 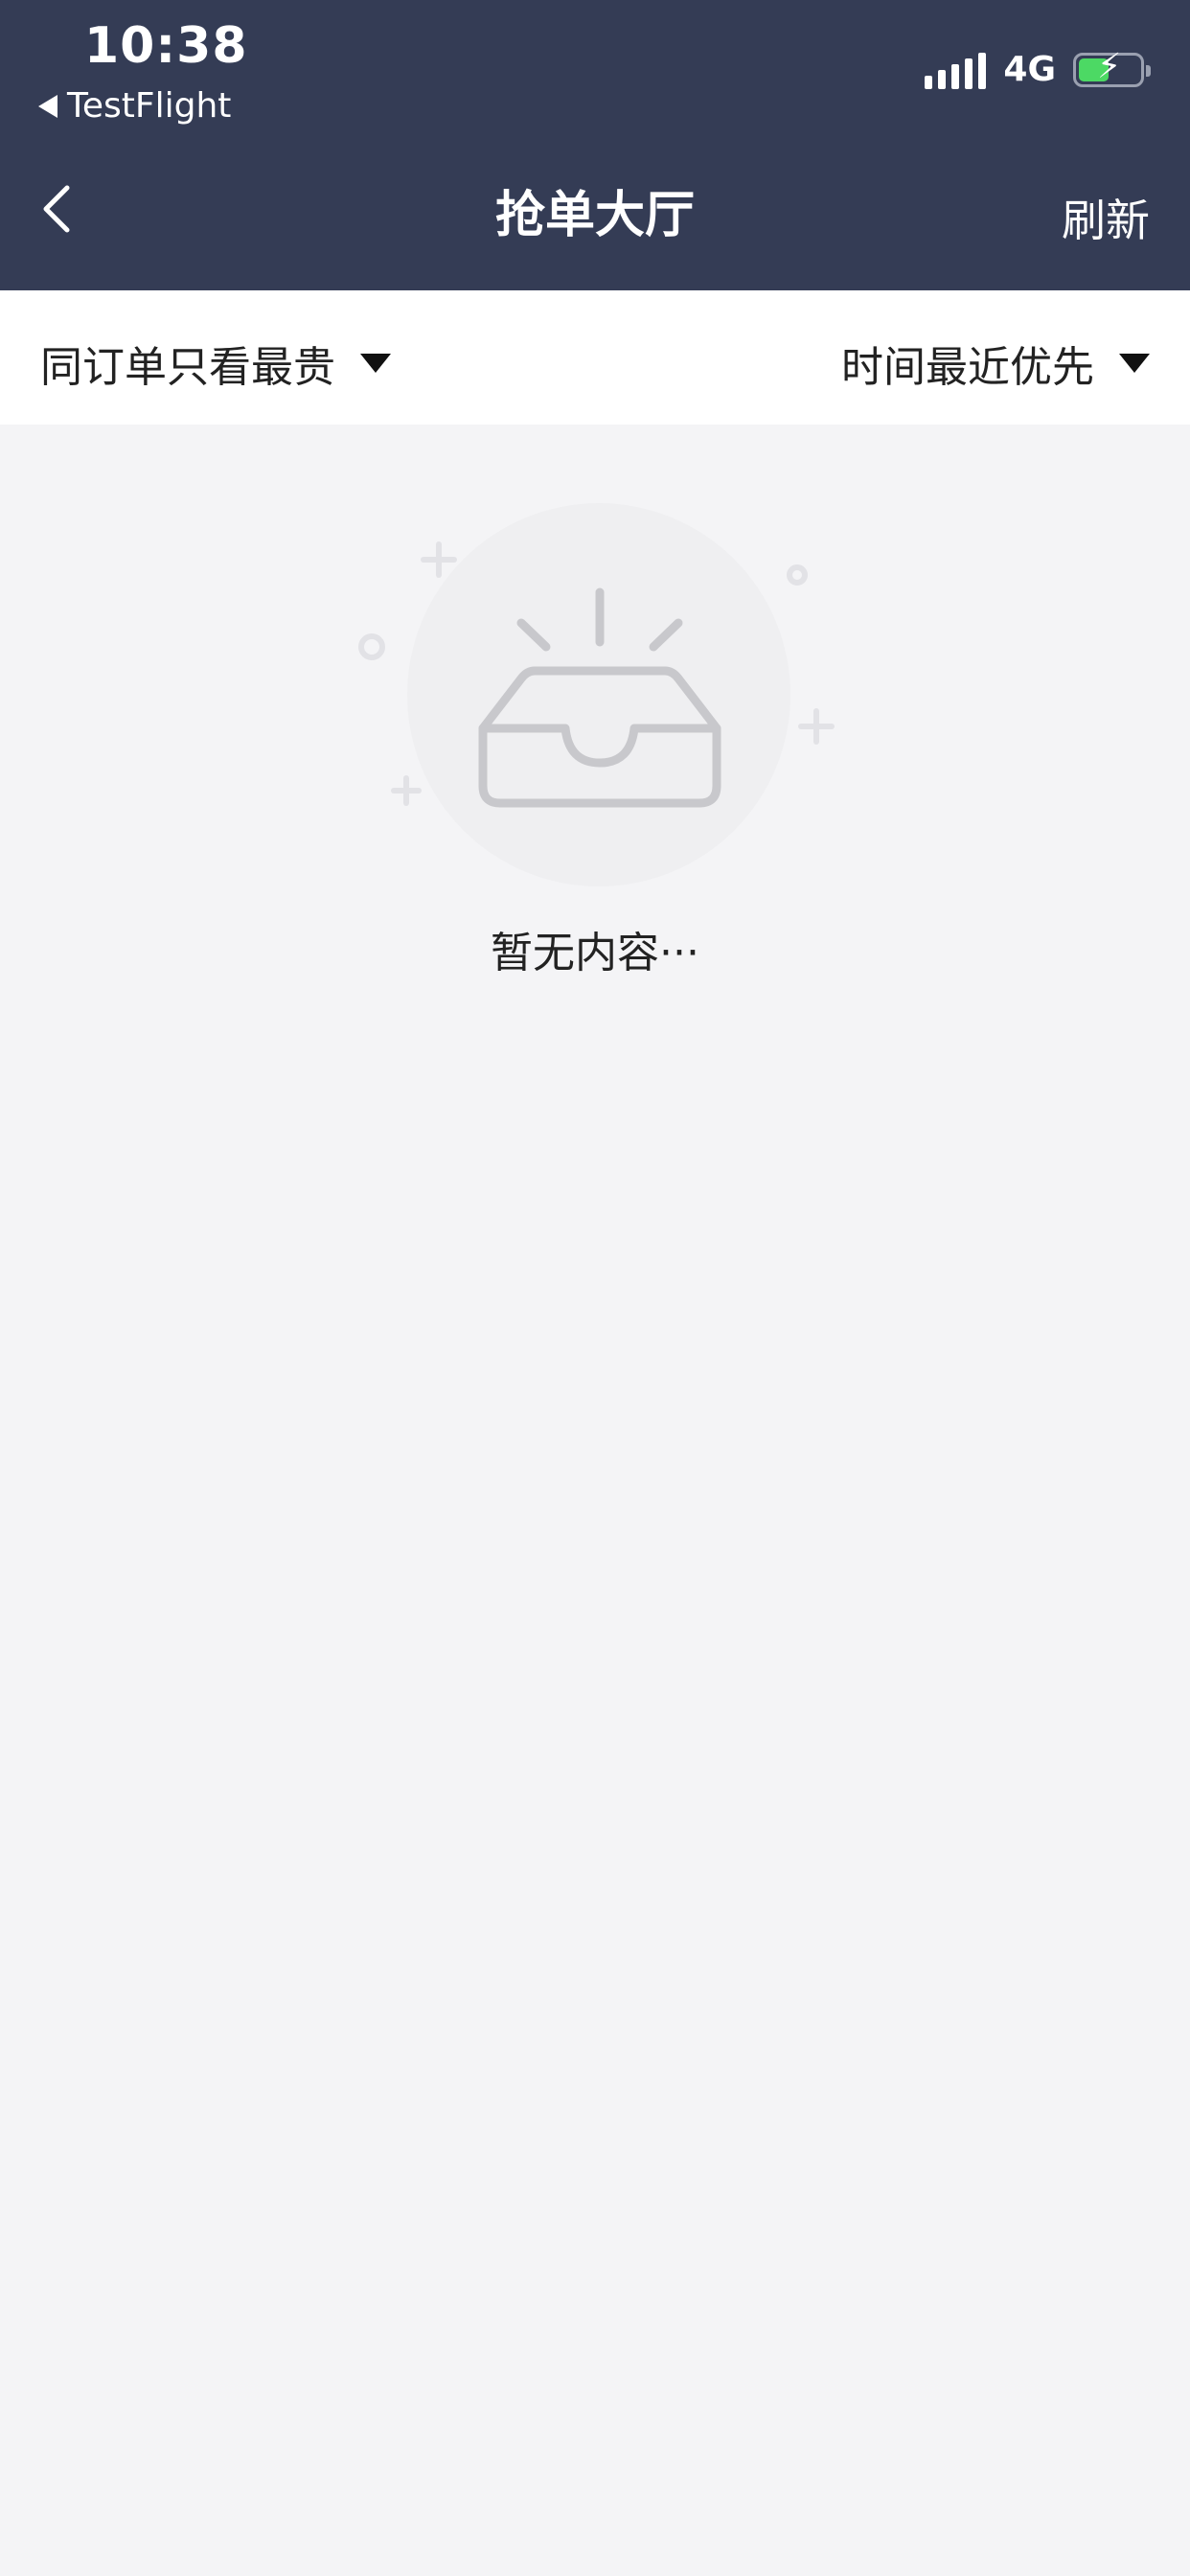 I want to click on back-app-label: TestFlight, so click(x=150, y=106).